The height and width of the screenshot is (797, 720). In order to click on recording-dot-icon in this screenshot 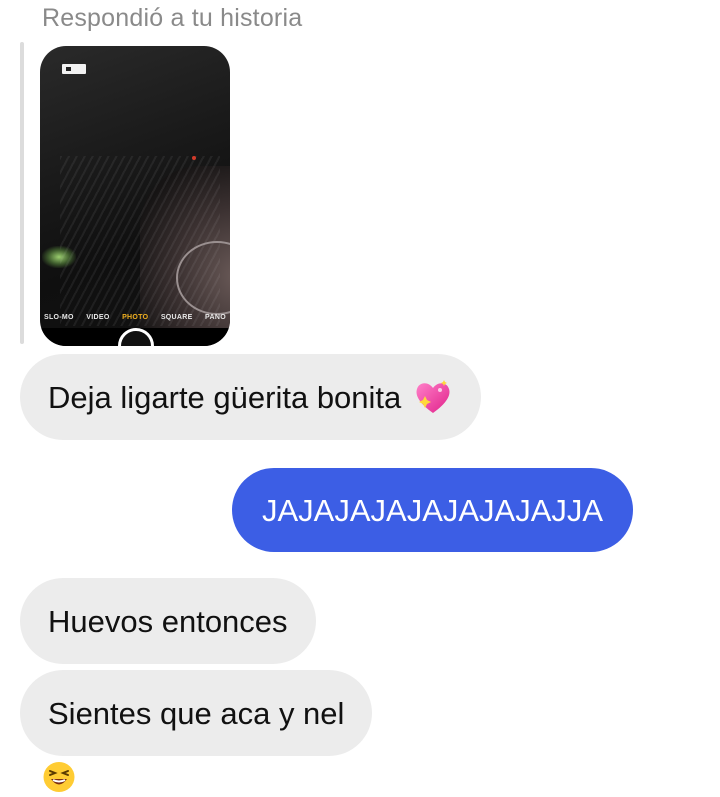, I will do `click(194, 158)`.